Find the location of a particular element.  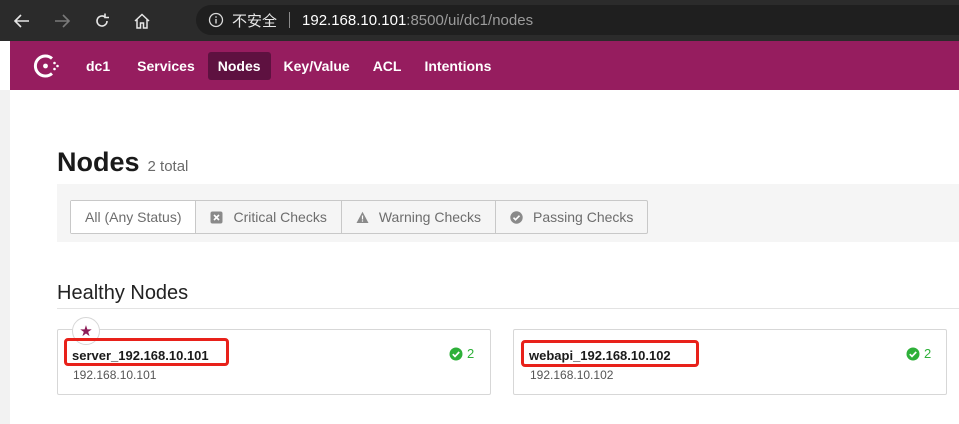

critical-icon is located at coordinates (216, 217).